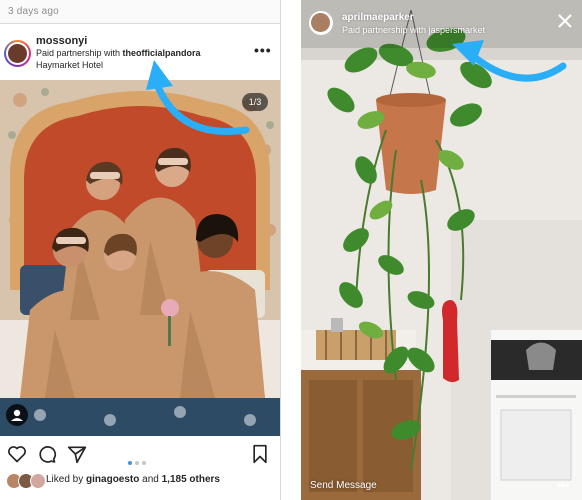  I want to click on carousel-counter: 1/3, so click(255, 102).